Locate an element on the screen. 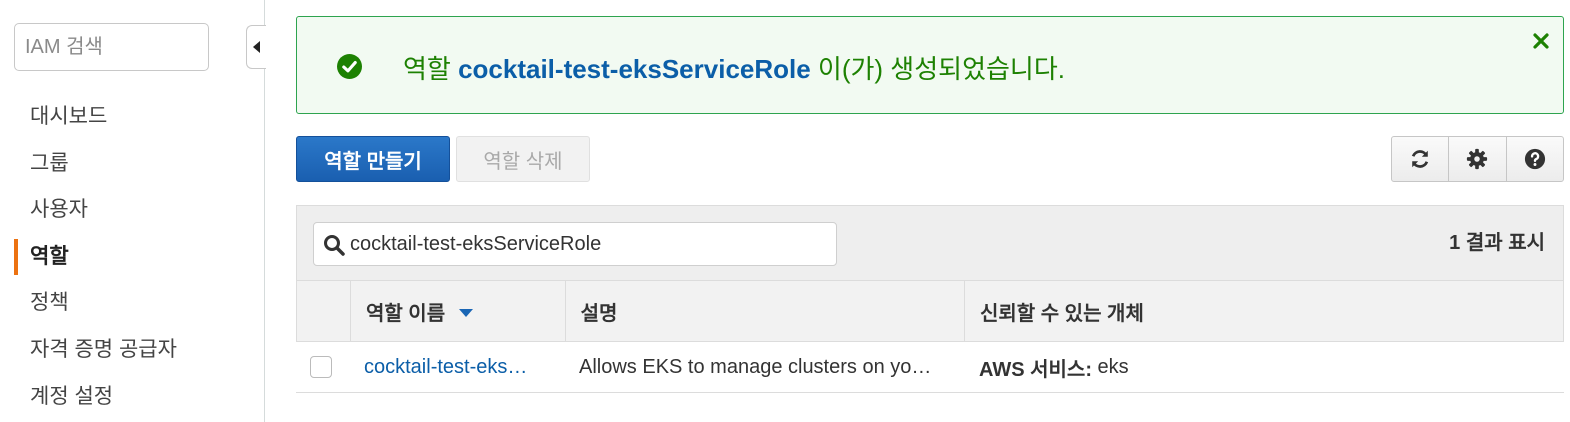 Image resolution: width=1570 pixels, height=422 pixels. settings-button is located at coordinates (1476, 159).